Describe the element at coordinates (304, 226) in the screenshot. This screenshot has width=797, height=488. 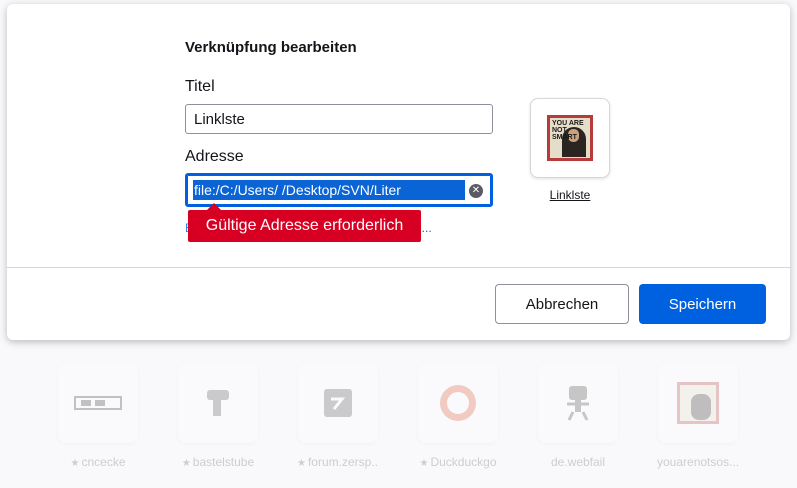
I see `address-error-tooltip: Gültige Adresse erforderlich` at that location.